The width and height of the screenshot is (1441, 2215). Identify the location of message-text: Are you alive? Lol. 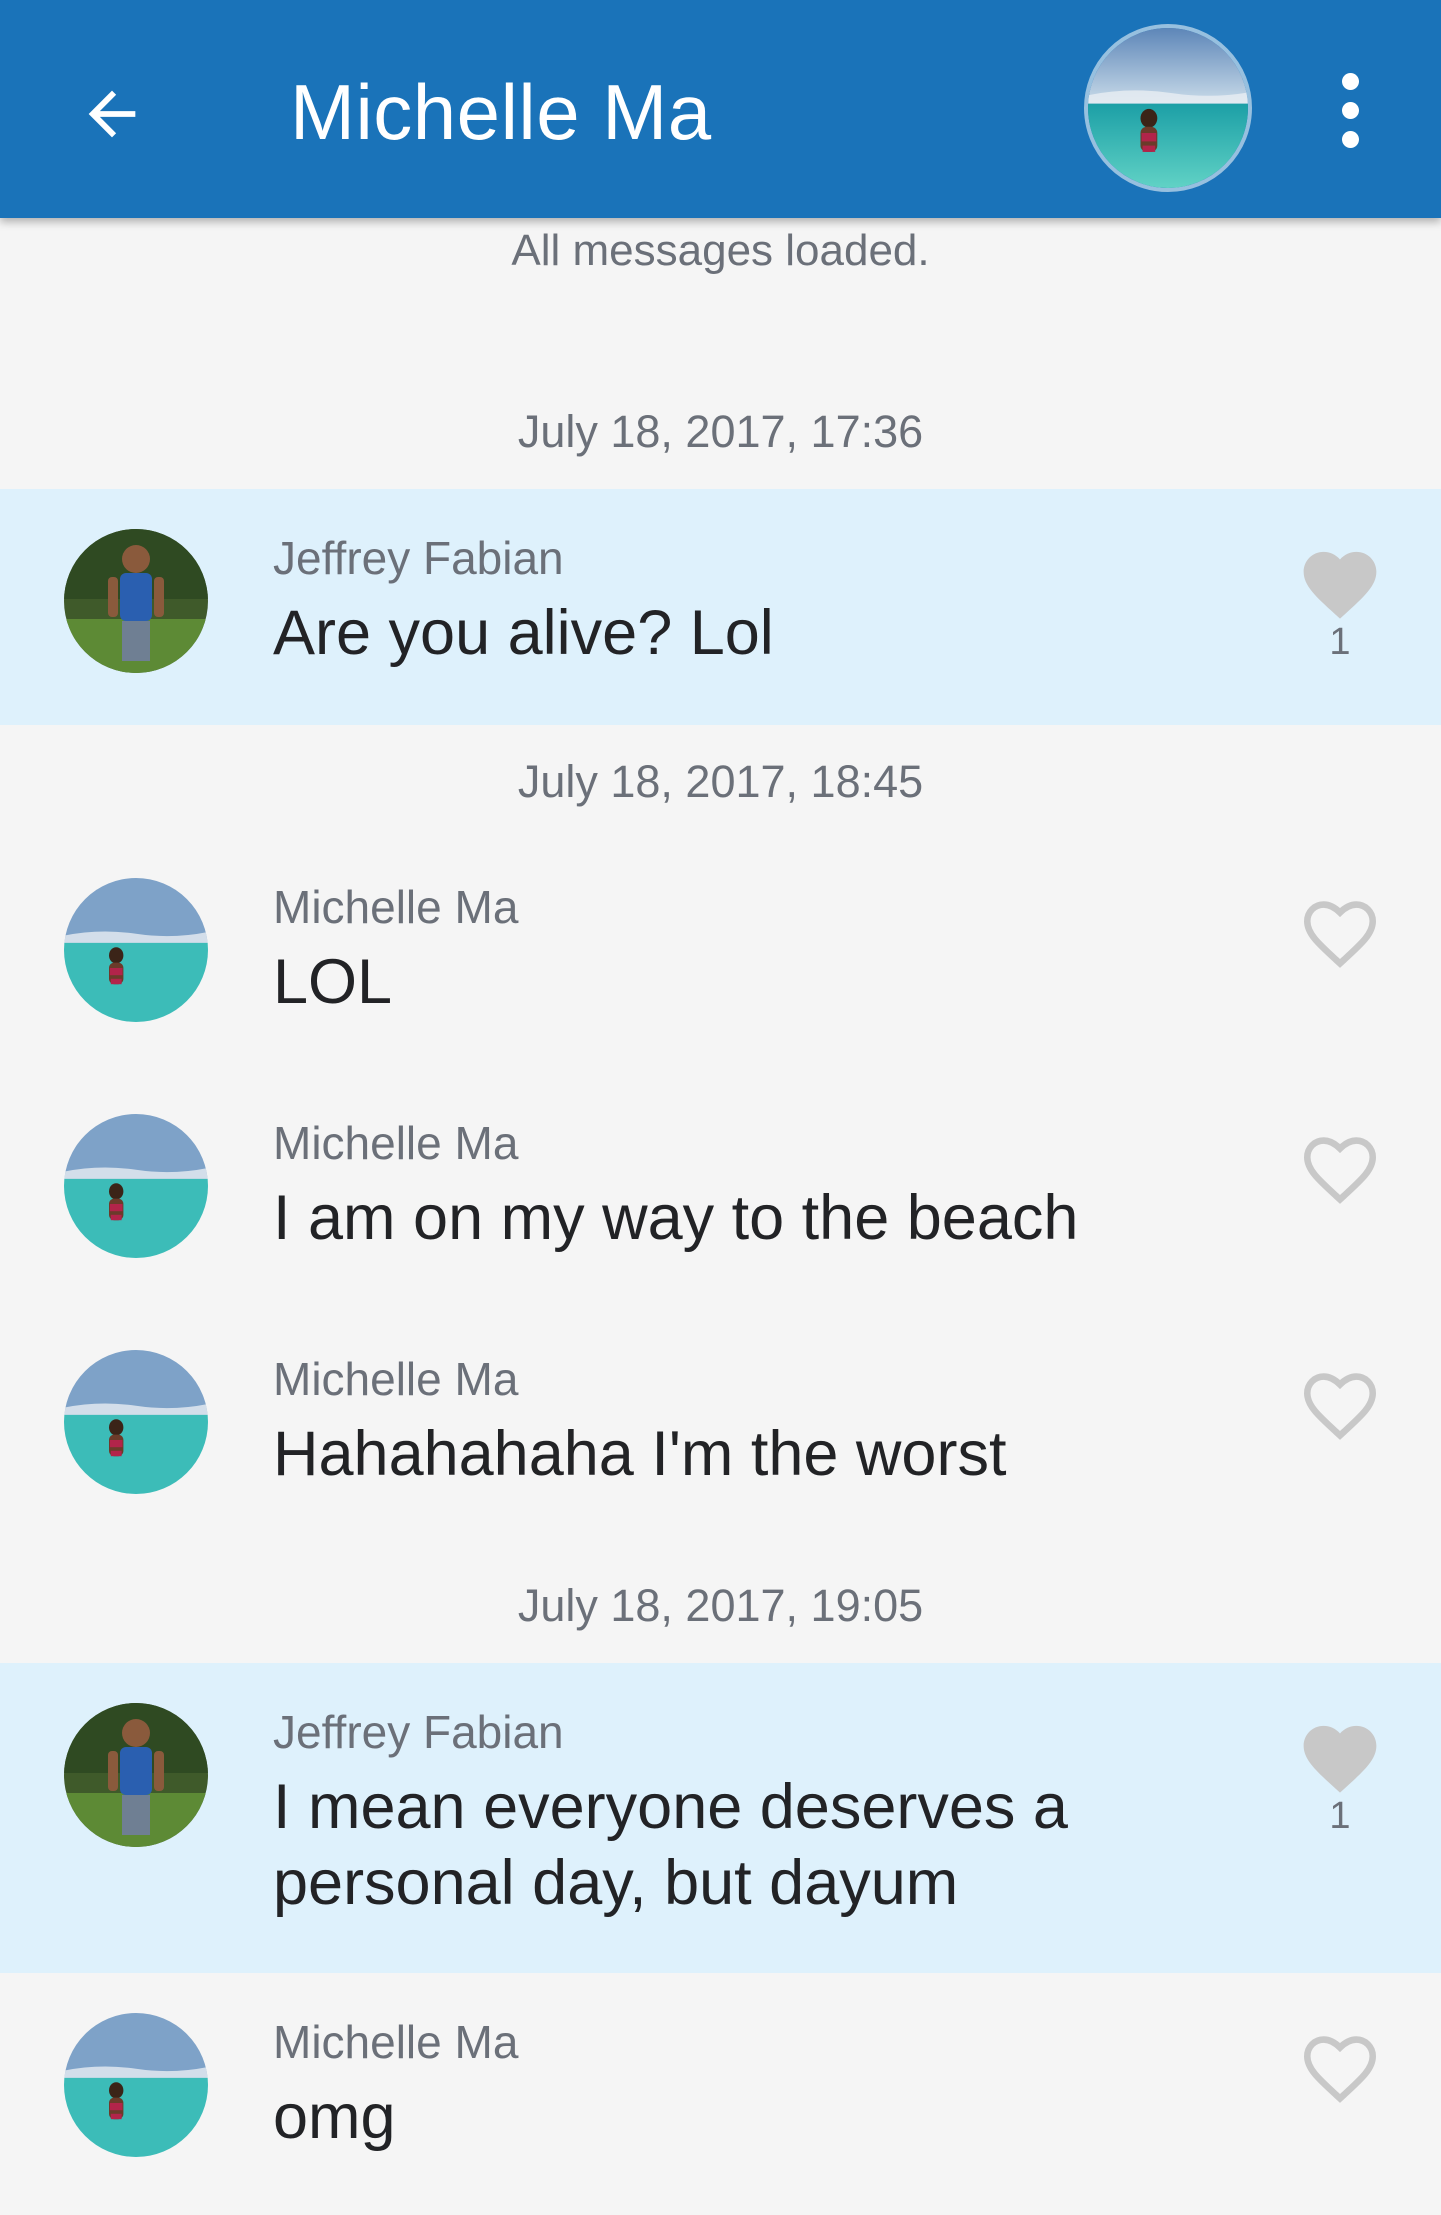
(523, 633).